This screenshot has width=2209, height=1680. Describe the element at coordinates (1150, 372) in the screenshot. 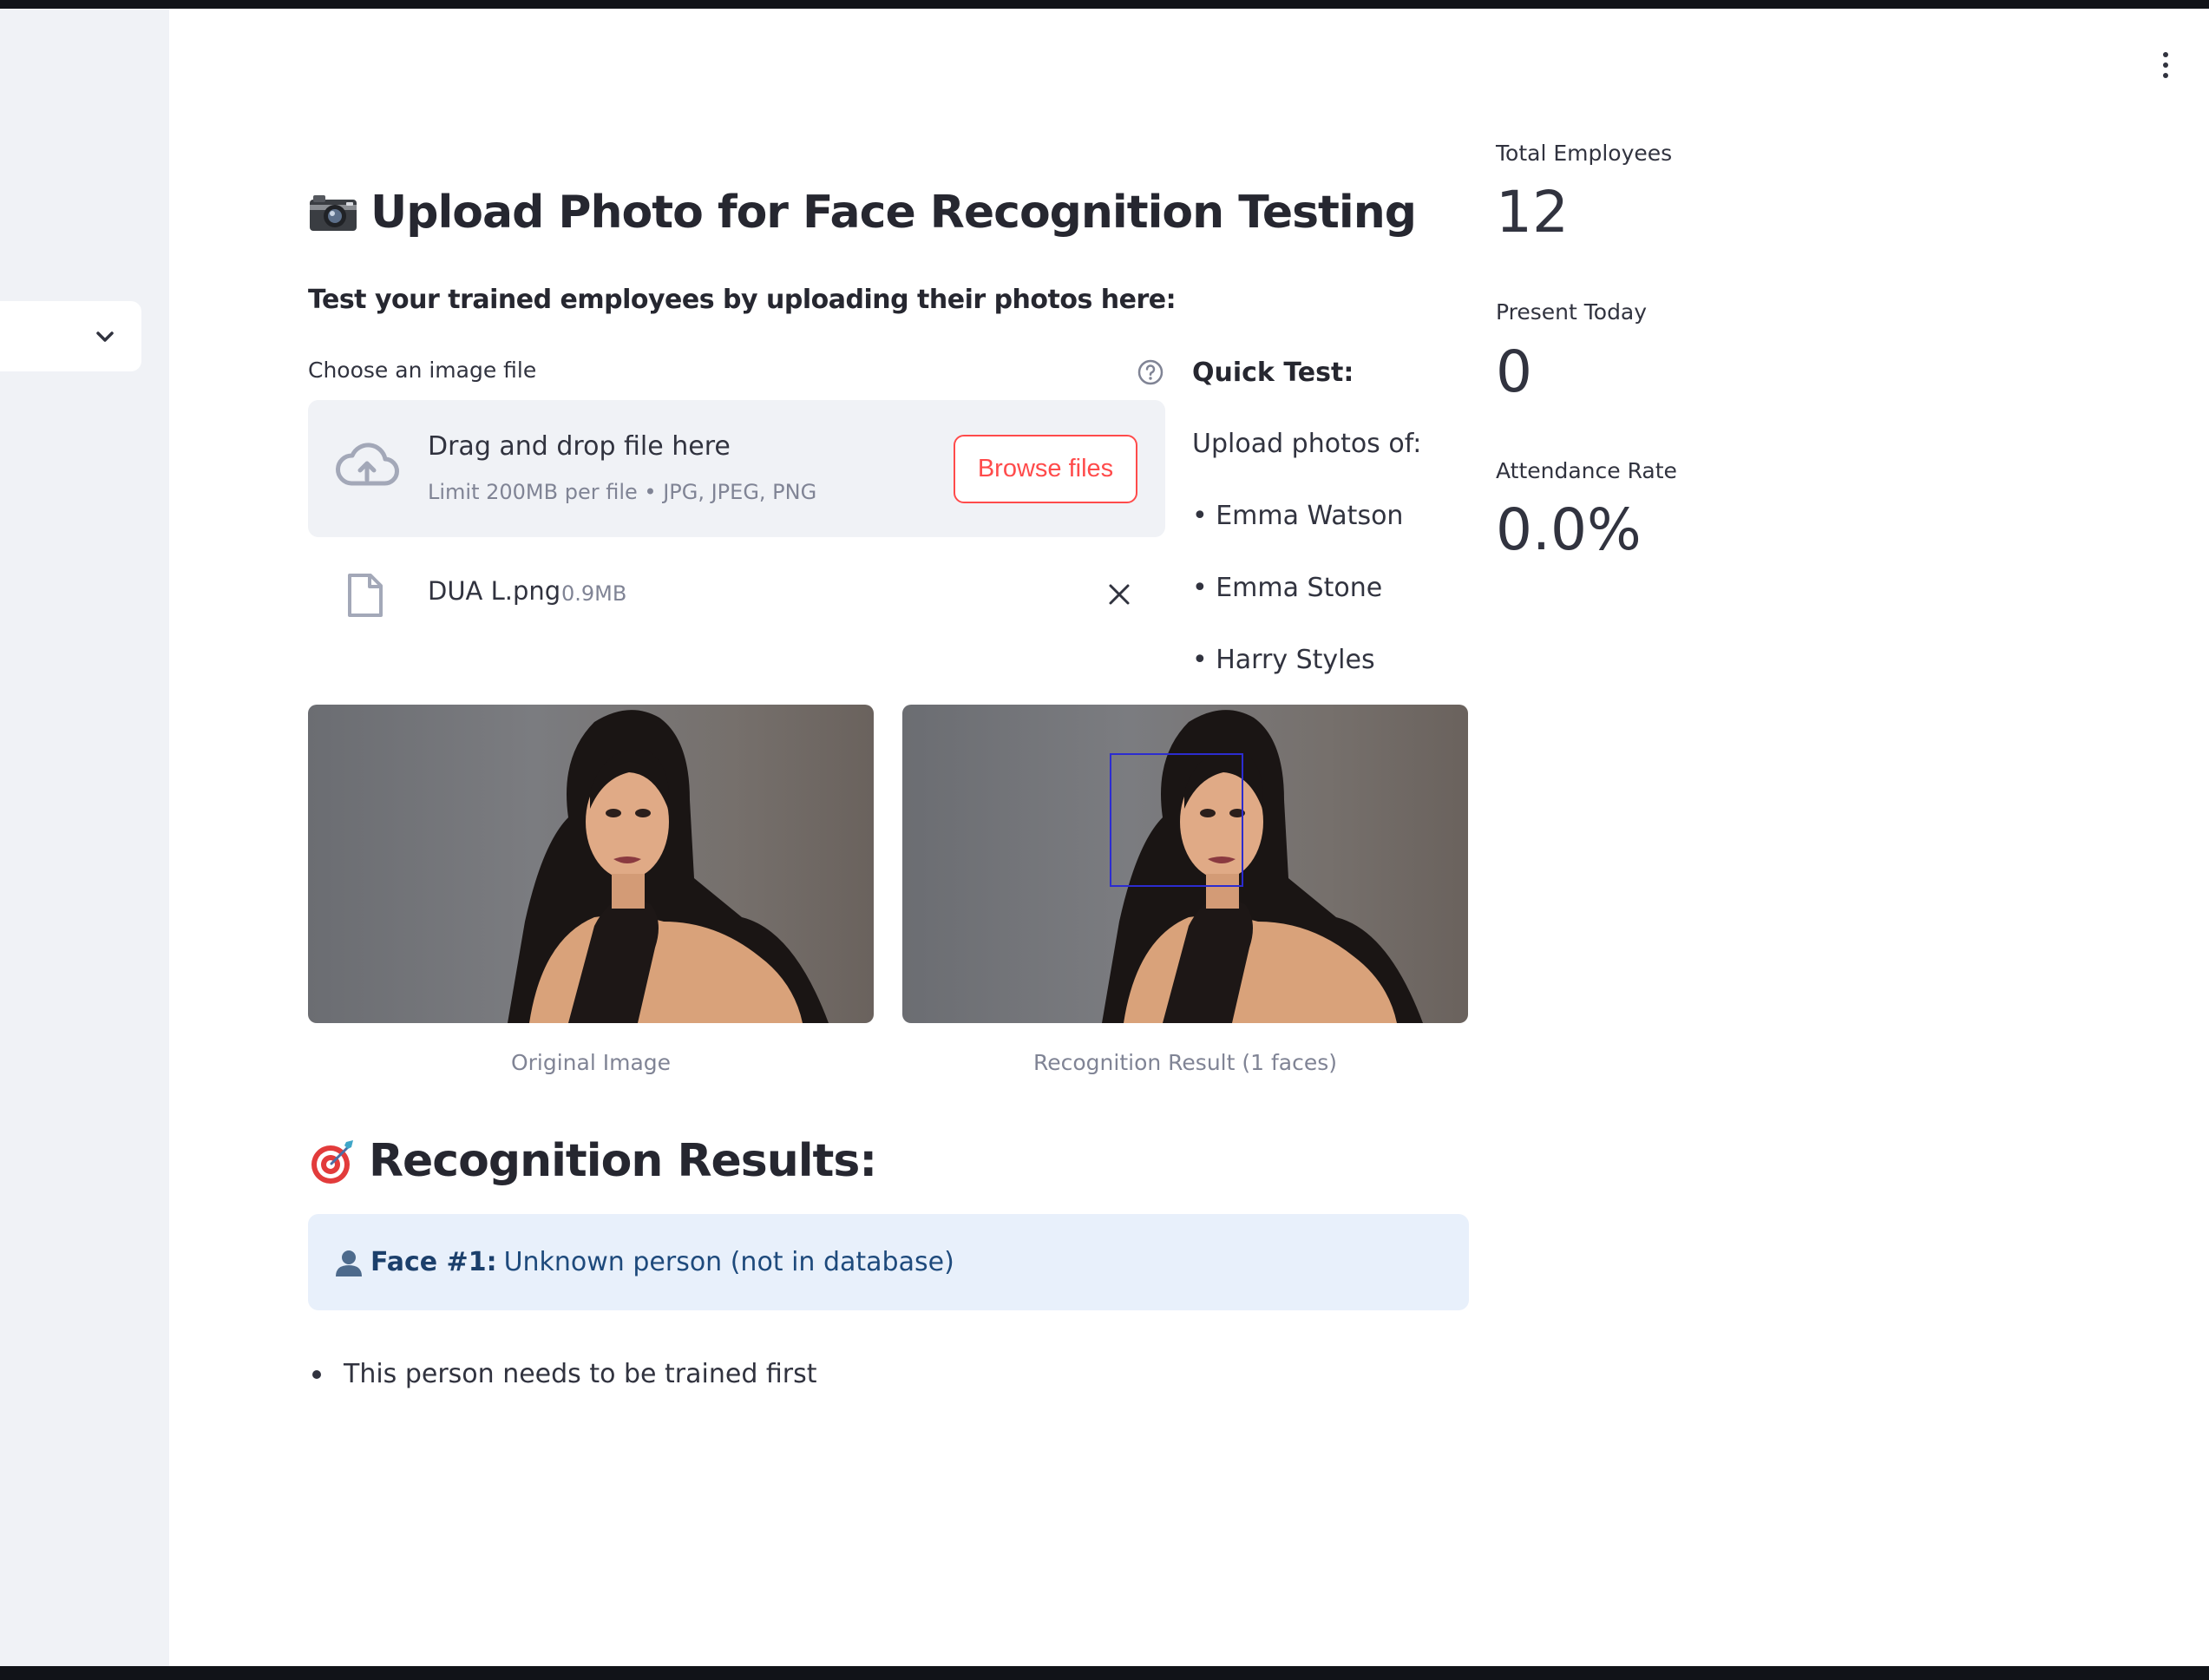

I see `question-circle-icon` at that location.